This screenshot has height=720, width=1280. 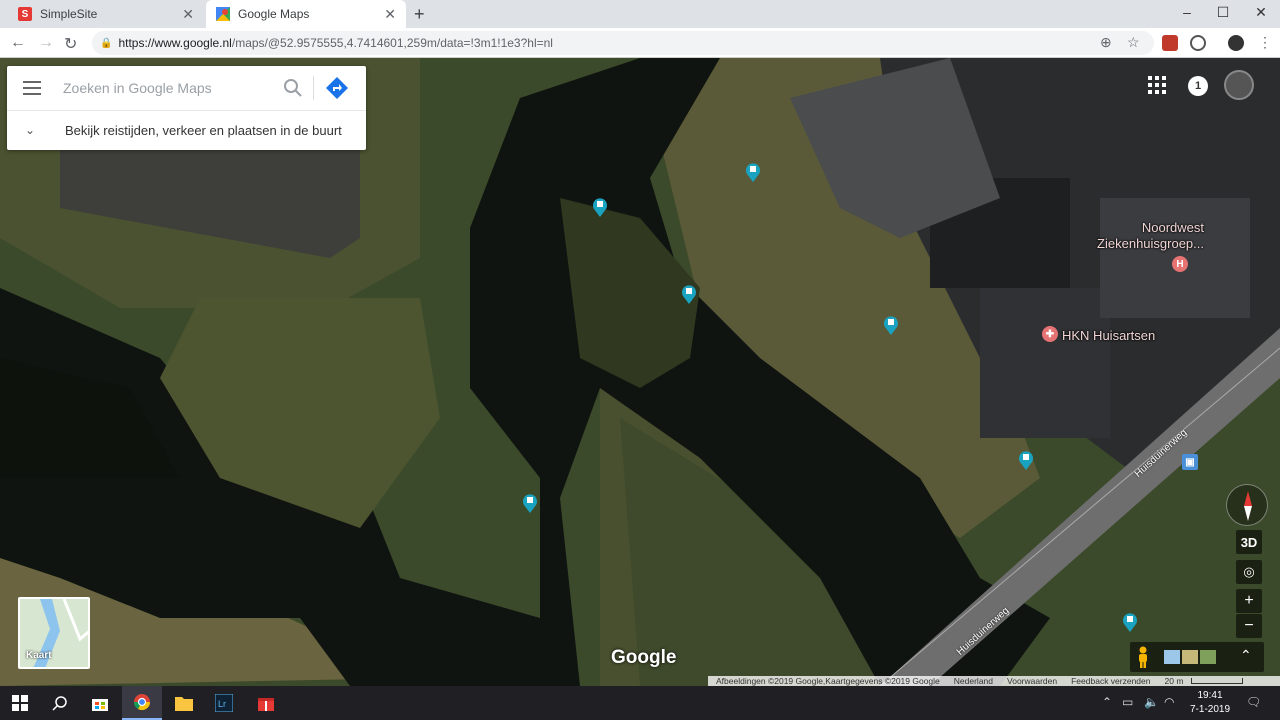 What do you see at coordinates (106, 14) in the screenshot?
I see `tab-simplesite: S SimpleSite ✕` at bounding box center [106, 14].